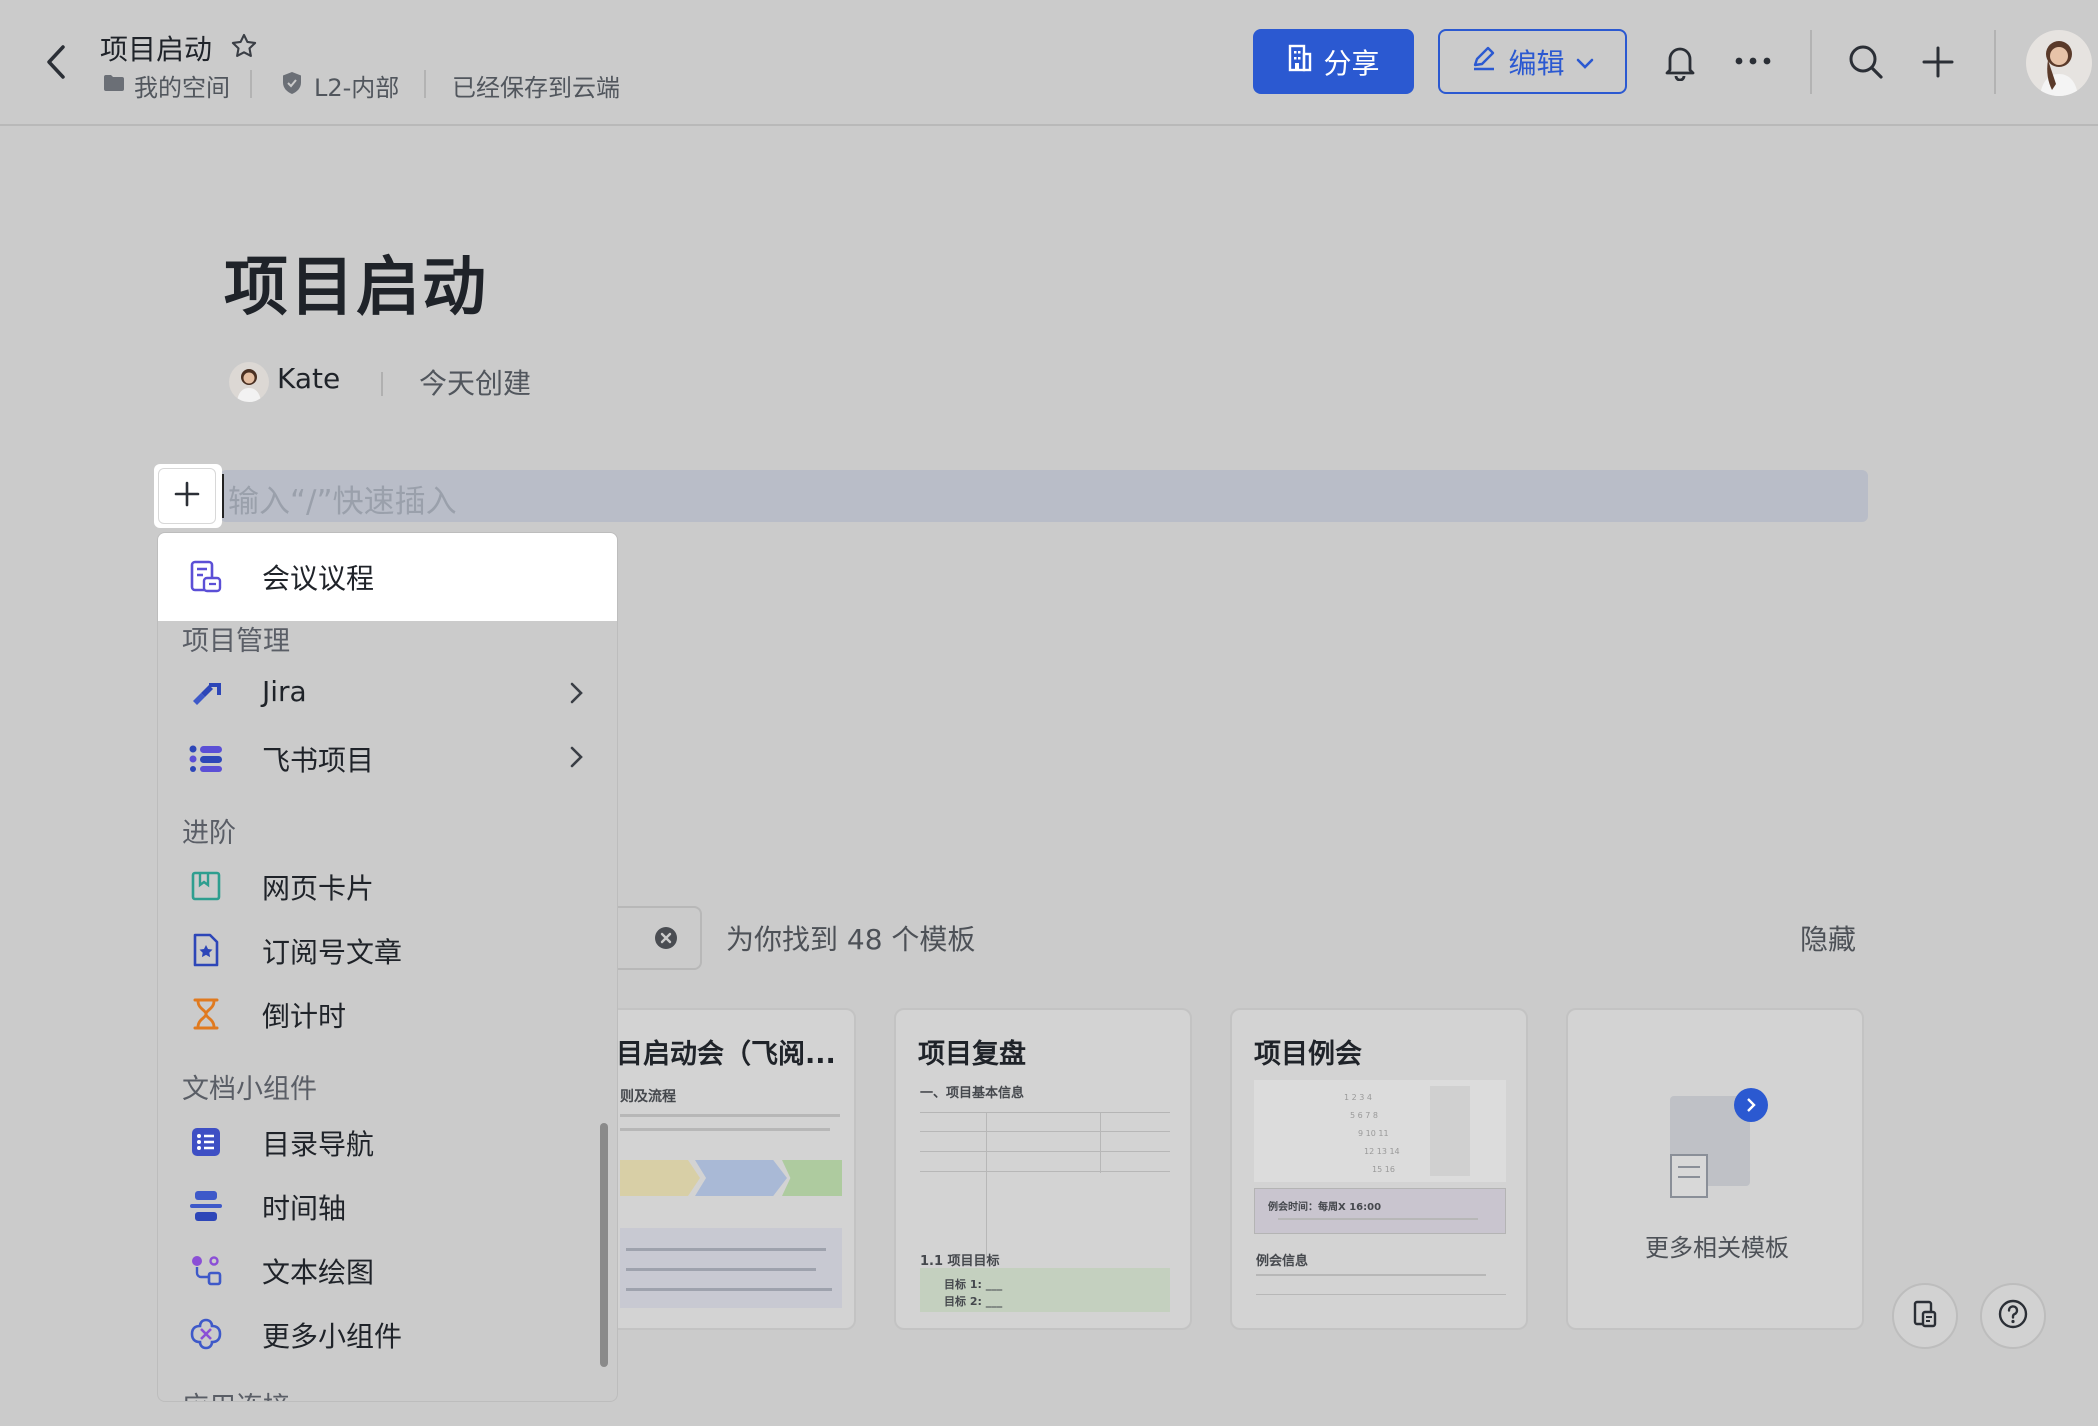  What do you see at coordinates (475, 383) in the screenshot?
I see `created-date: 今天创建` at bounding box center [475, 383].